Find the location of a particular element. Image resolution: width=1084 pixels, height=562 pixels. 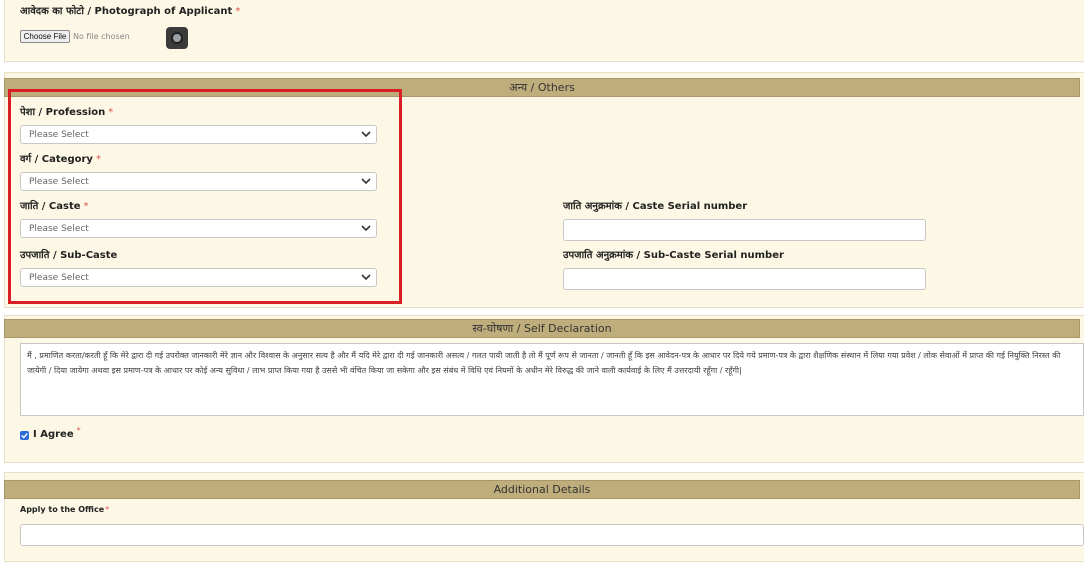

profession-label-text: पेशा / Profession is located at coordinates (63, 112).